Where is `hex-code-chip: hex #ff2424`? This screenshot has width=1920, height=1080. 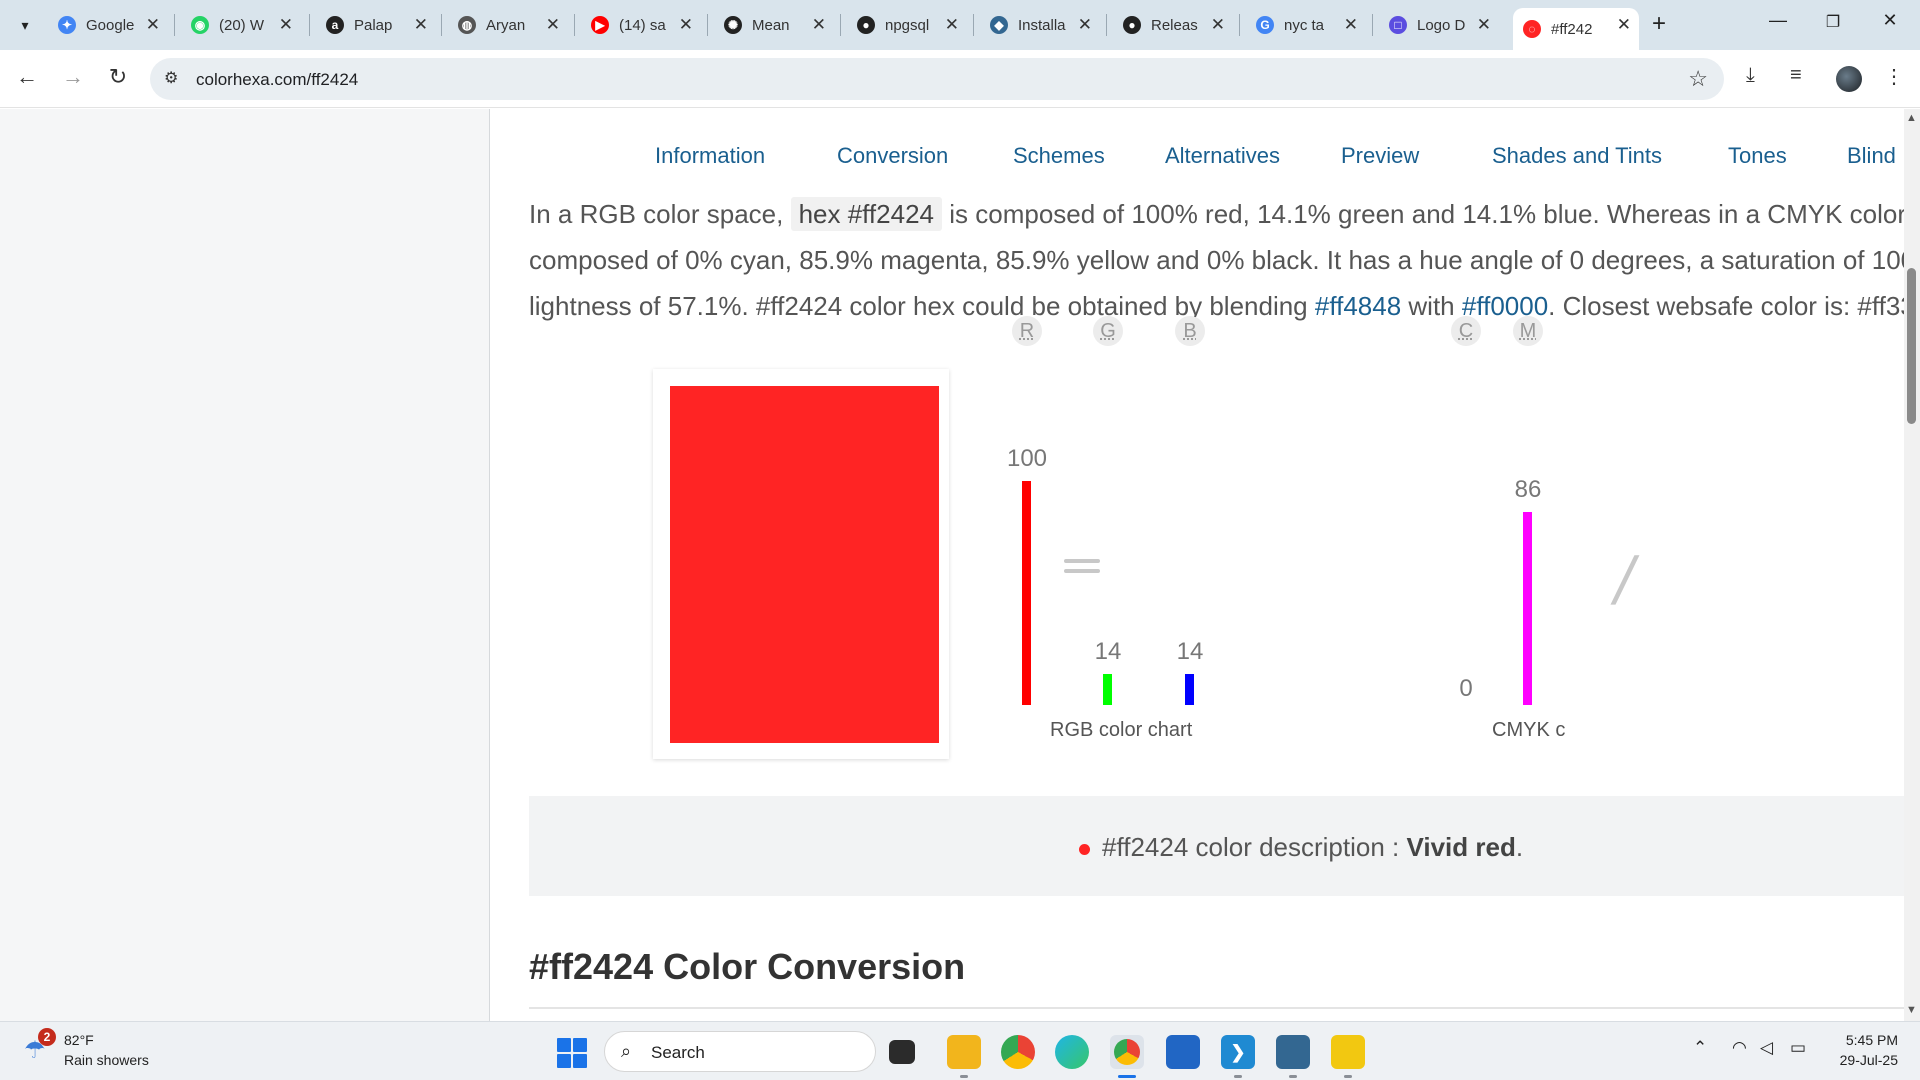 hex-code-chip: hex #ff2424 is located at coordinates (866, 214).